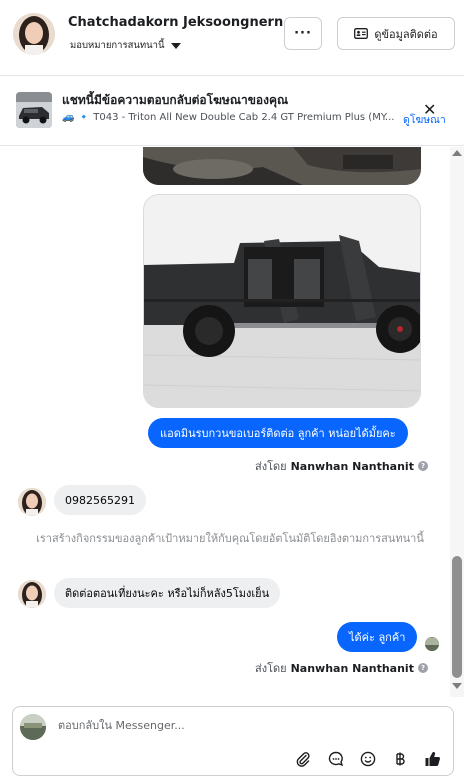  Describe the element at coordinates (457, 153) in the screenshot. I see `scroll-up-icon` at that location.